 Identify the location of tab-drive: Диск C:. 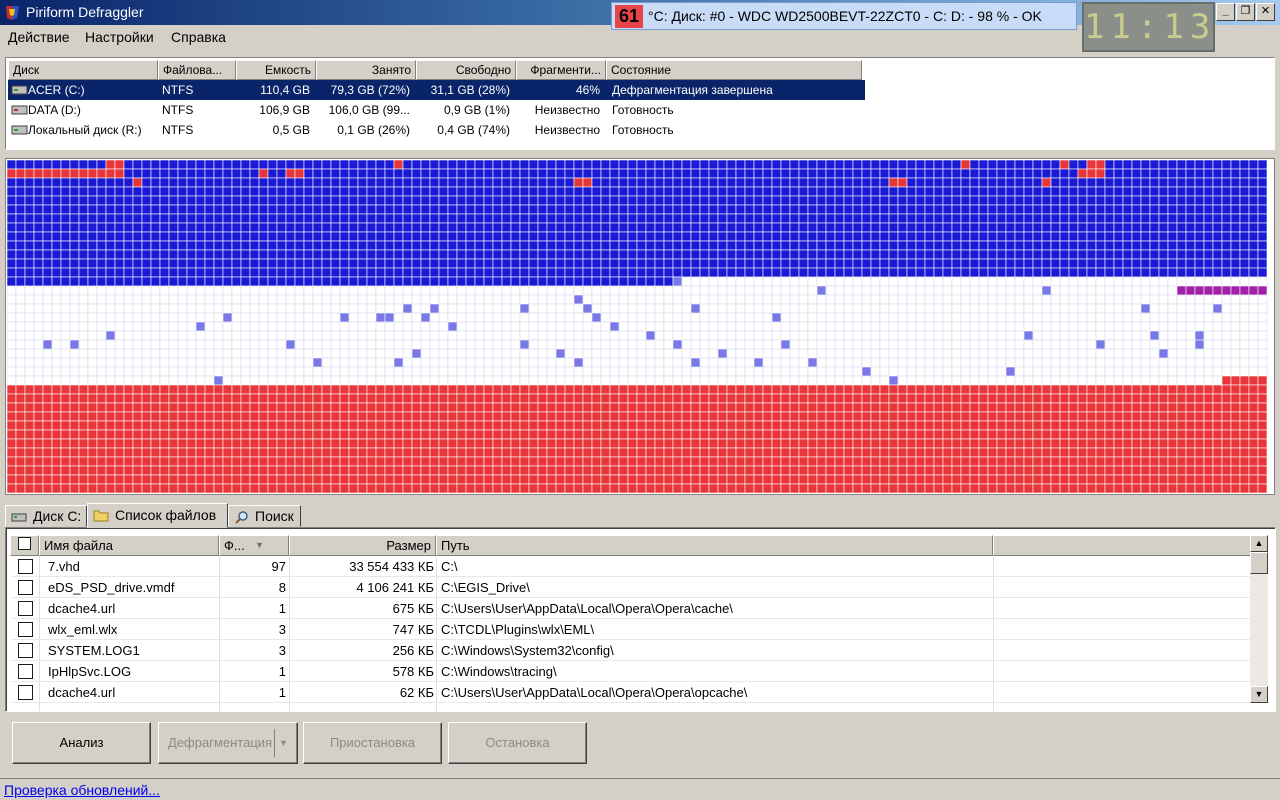
(46, 516).